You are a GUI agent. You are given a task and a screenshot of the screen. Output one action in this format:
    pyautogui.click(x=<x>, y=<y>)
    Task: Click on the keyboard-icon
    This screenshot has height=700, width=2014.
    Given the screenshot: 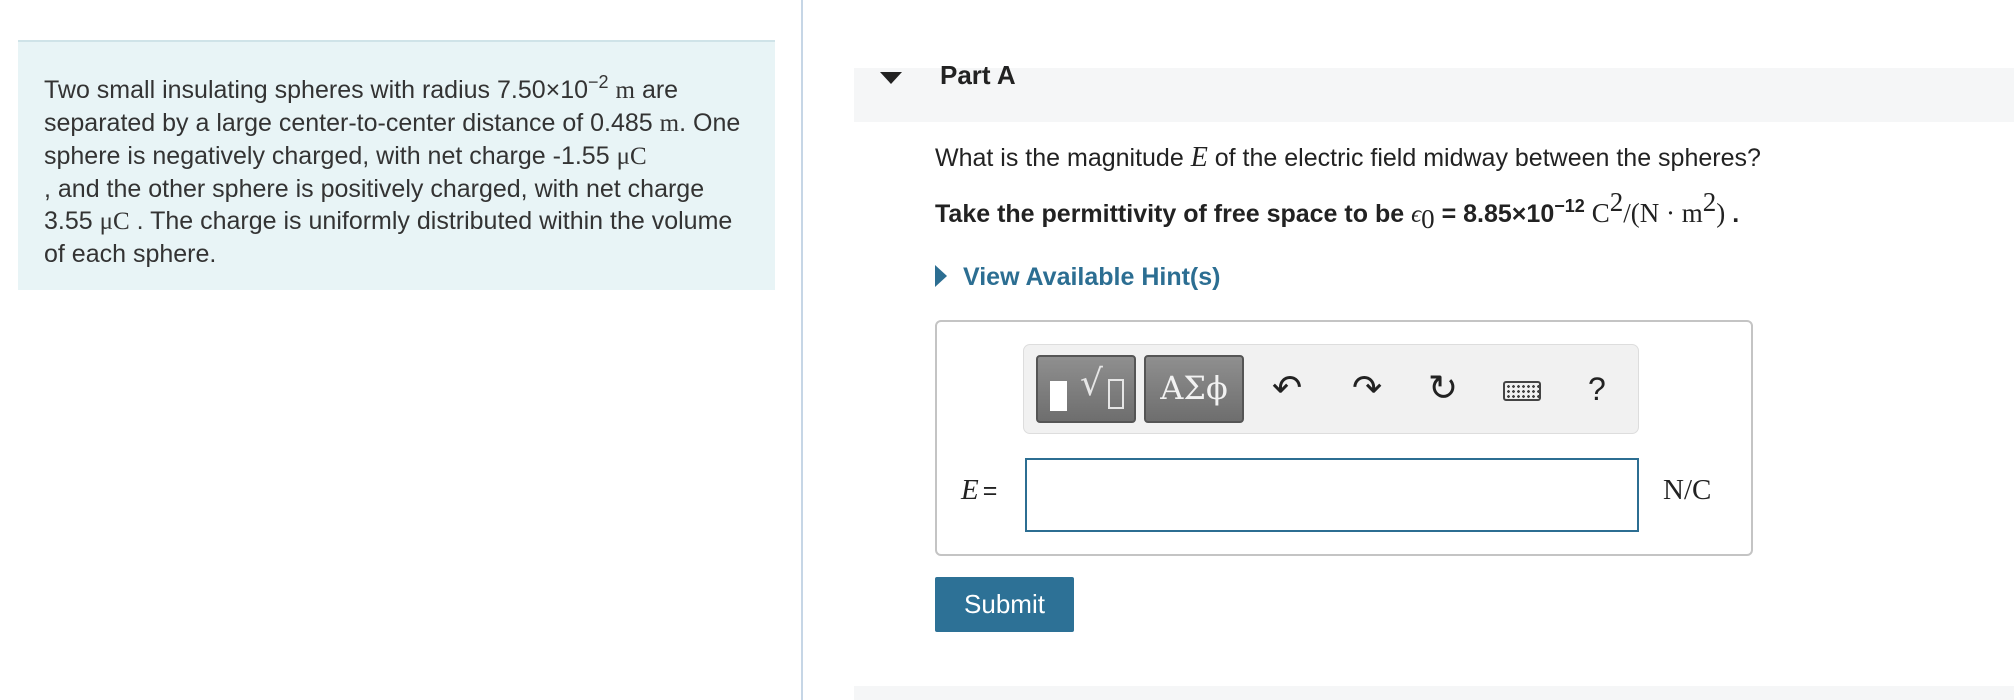 What is the action you would take?
    pyautogui.click(x=1522, y=391)
    